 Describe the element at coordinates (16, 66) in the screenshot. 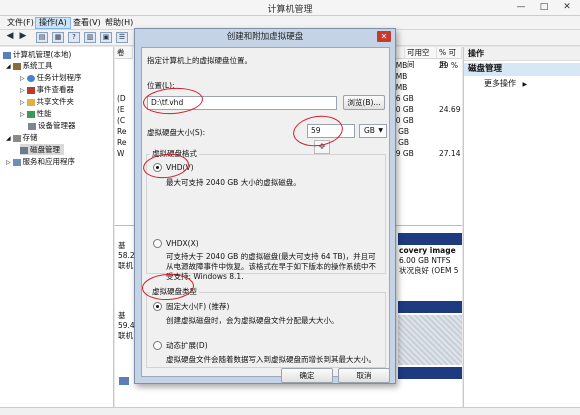

I see `tools-icon` at that location.